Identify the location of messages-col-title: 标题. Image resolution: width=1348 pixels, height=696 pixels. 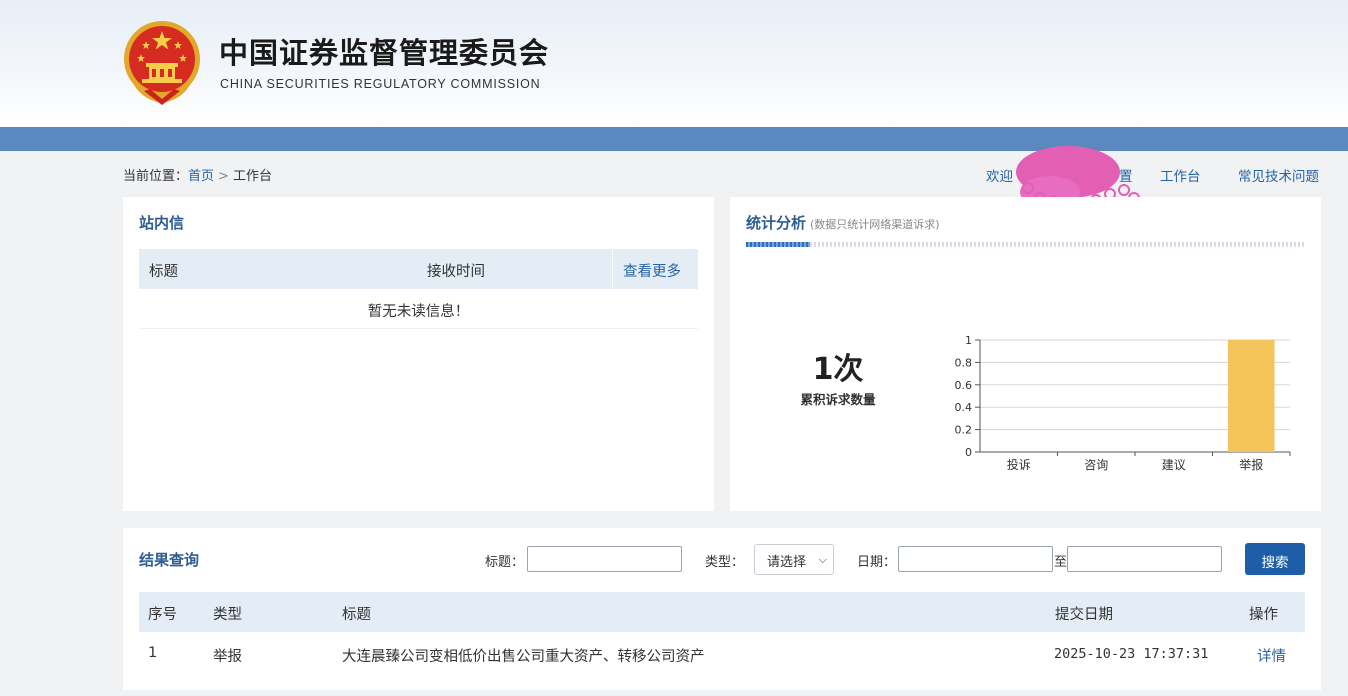
(163, 272).